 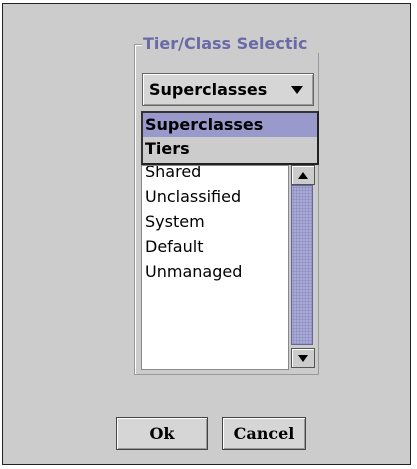 I want to click on arrow-up-icon, so click(x=303, y=175).